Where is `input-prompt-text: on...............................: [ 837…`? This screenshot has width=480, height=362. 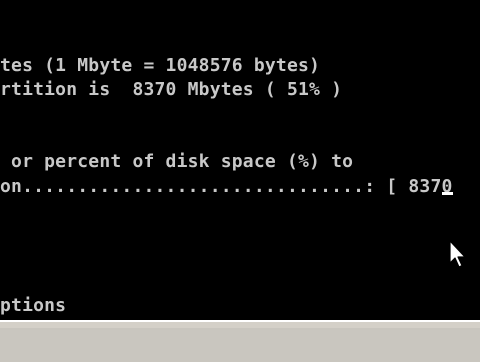 input-prompt-text: on...............................: [ 837… is located at coordinates (226, 186).